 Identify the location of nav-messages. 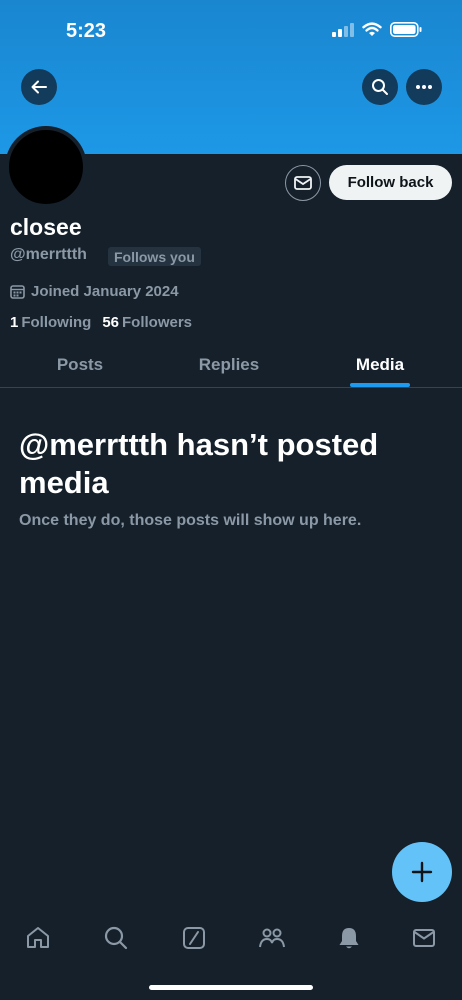
(424, 938).